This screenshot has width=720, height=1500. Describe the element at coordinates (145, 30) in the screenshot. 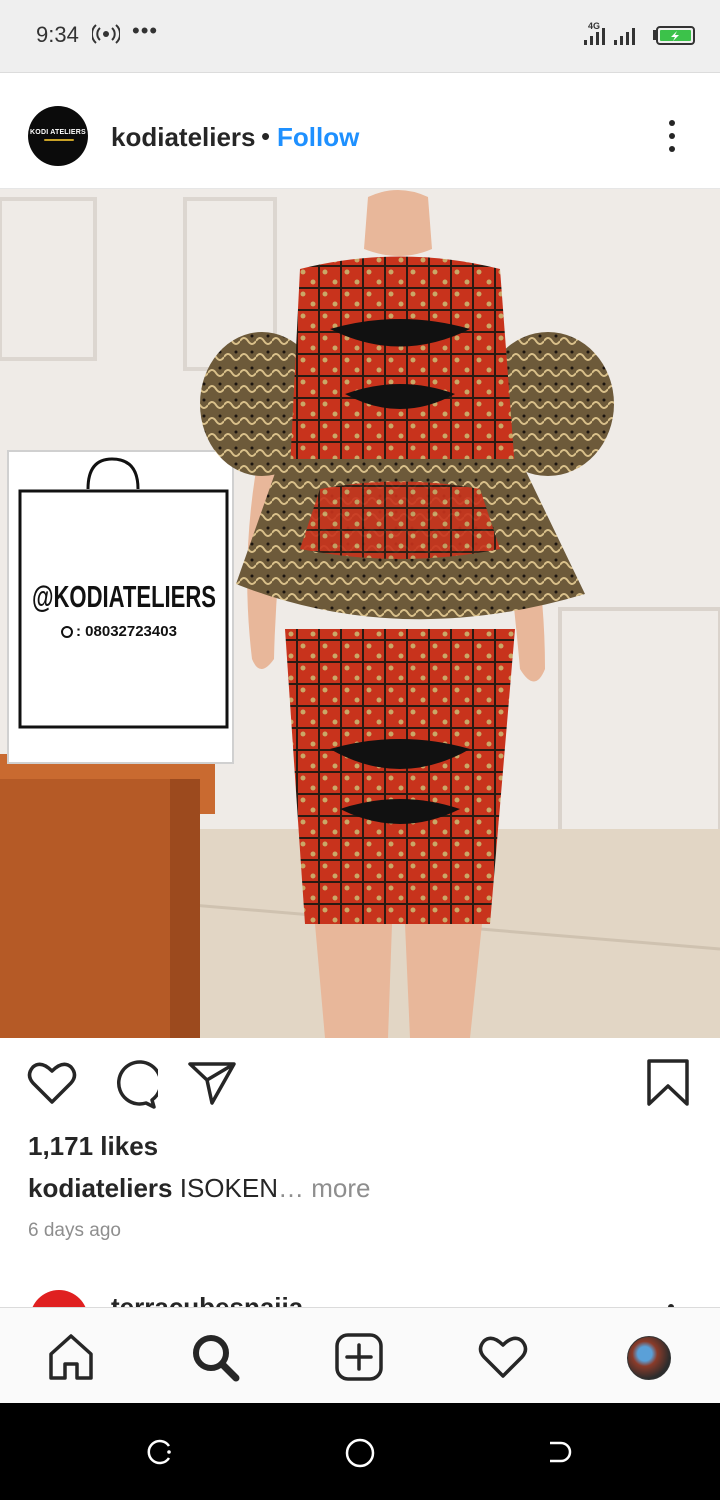

I see `overflow-notifications-icon: •••` at that location.